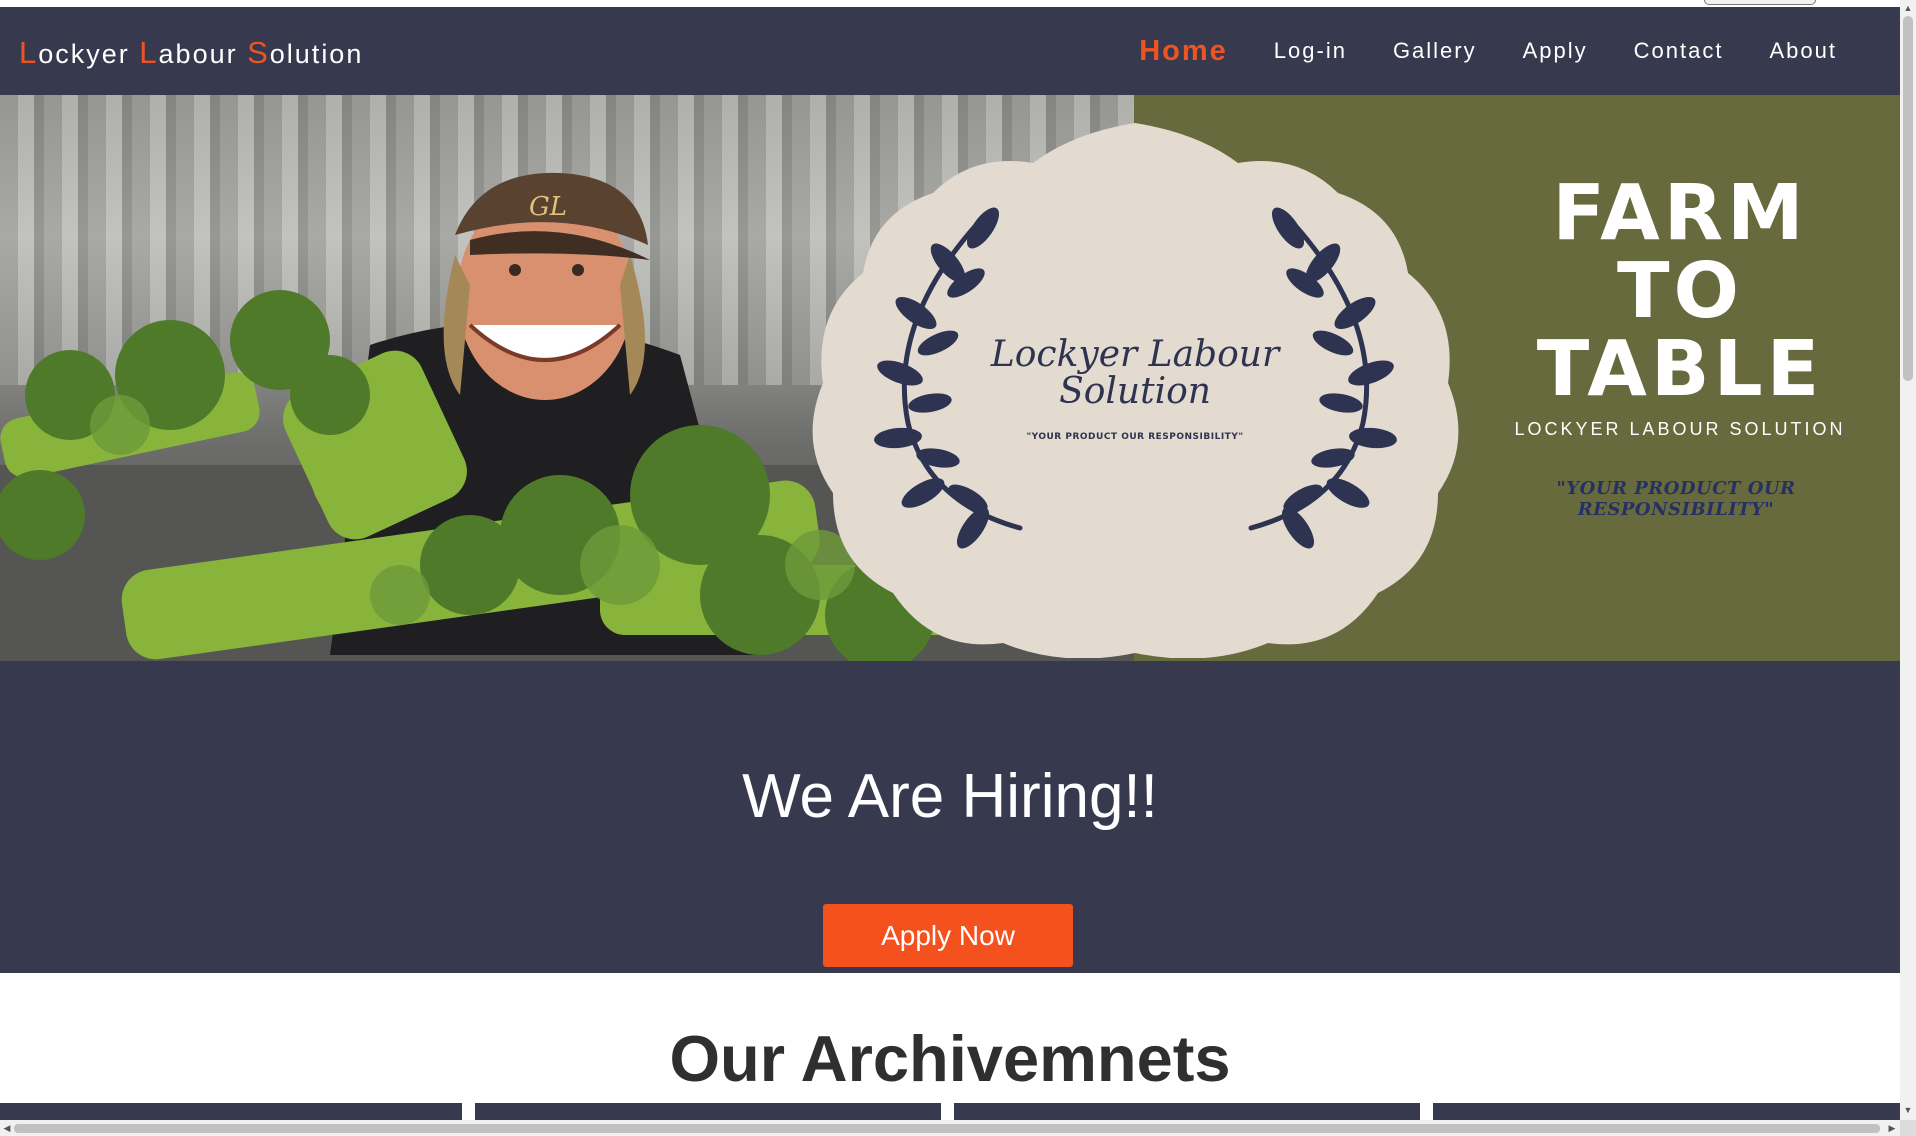 This screenshot has height=1136, width=1916. What do you see at coordinates (1555, 51) in the screenshot?
I see `nav-link-apply: Apply` at bounding box center [1555, 51].